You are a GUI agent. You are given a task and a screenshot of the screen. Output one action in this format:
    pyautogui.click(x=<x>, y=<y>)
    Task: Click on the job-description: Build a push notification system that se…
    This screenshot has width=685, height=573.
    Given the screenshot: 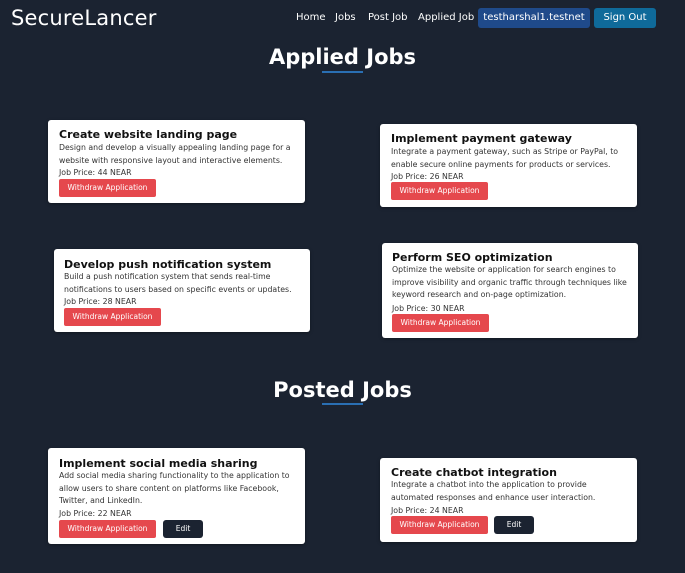 What is the action you would take?
    pyautogui.click(x=178, y=283)
    